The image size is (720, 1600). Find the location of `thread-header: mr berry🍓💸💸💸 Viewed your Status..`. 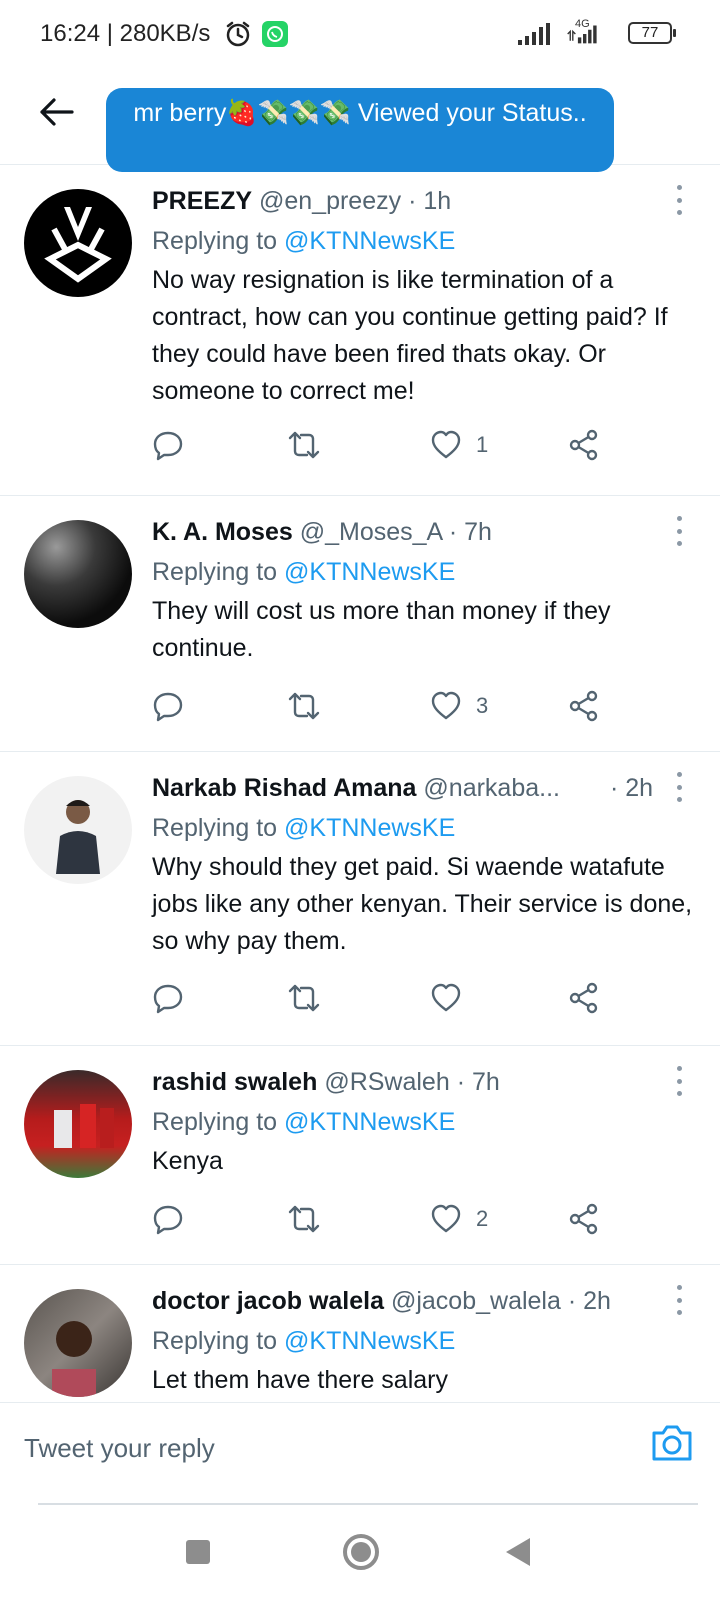

thread-header: mr berry🍓💸💸💸 Viewed your Status.. is located at coordinates (360, 121).